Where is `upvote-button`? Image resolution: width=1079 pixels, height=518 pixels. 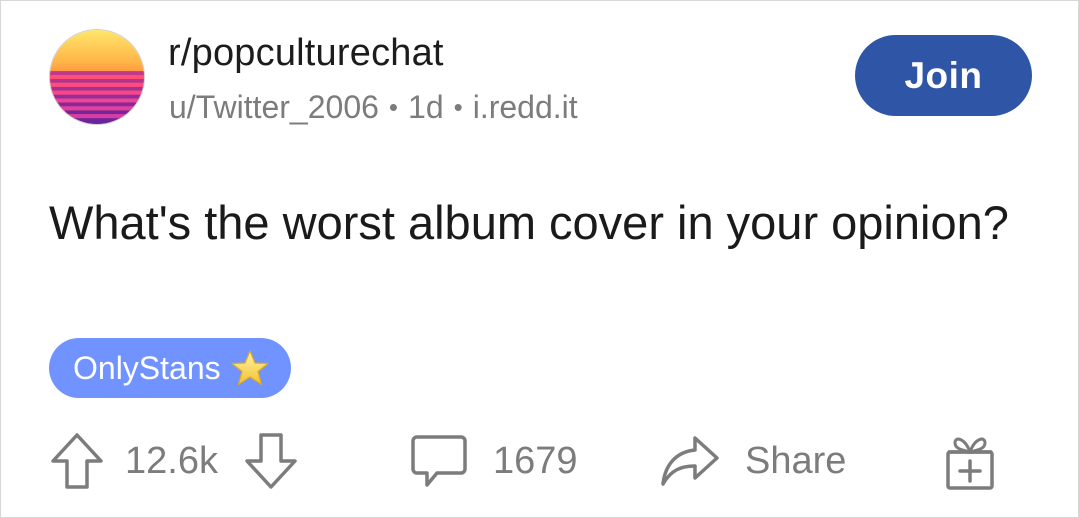
upvote-button is located at coordinates (77, 461).